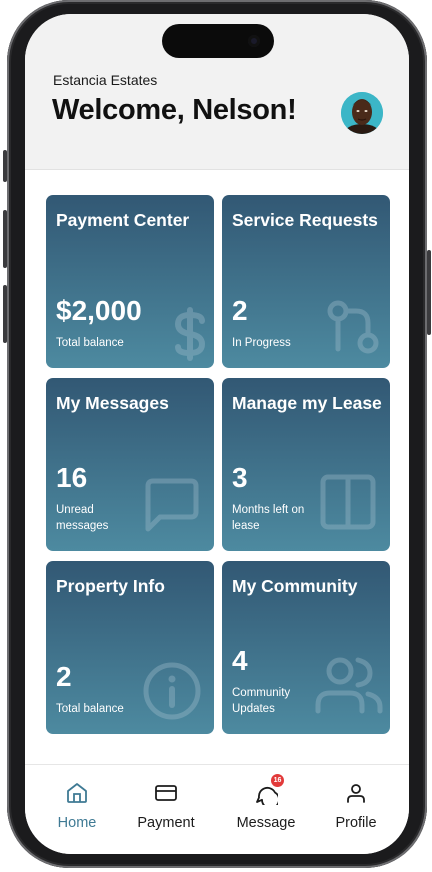 The width and height of the screenshot is (432, 872). What do you see at coordinates (306, 281) in the screenshot?
I see `service-requests-card: Service Requests 2 In Progress` at bounding box center [306, 281].